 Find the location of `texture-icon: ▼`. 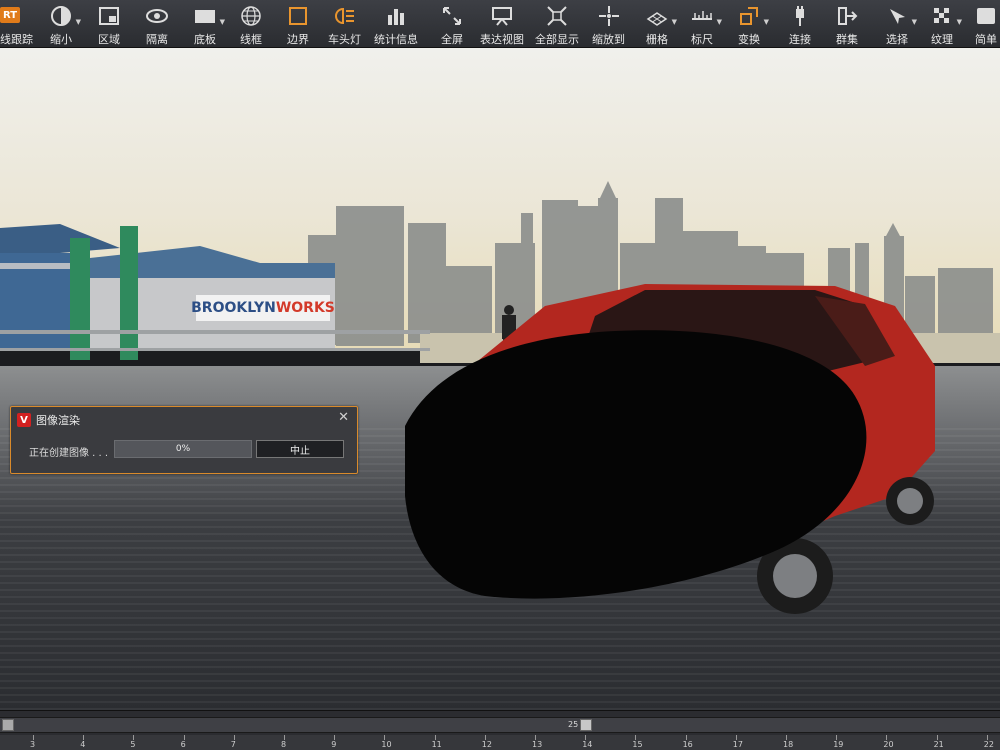

texture-icon: ▼ is located at coordinates (945, 16).